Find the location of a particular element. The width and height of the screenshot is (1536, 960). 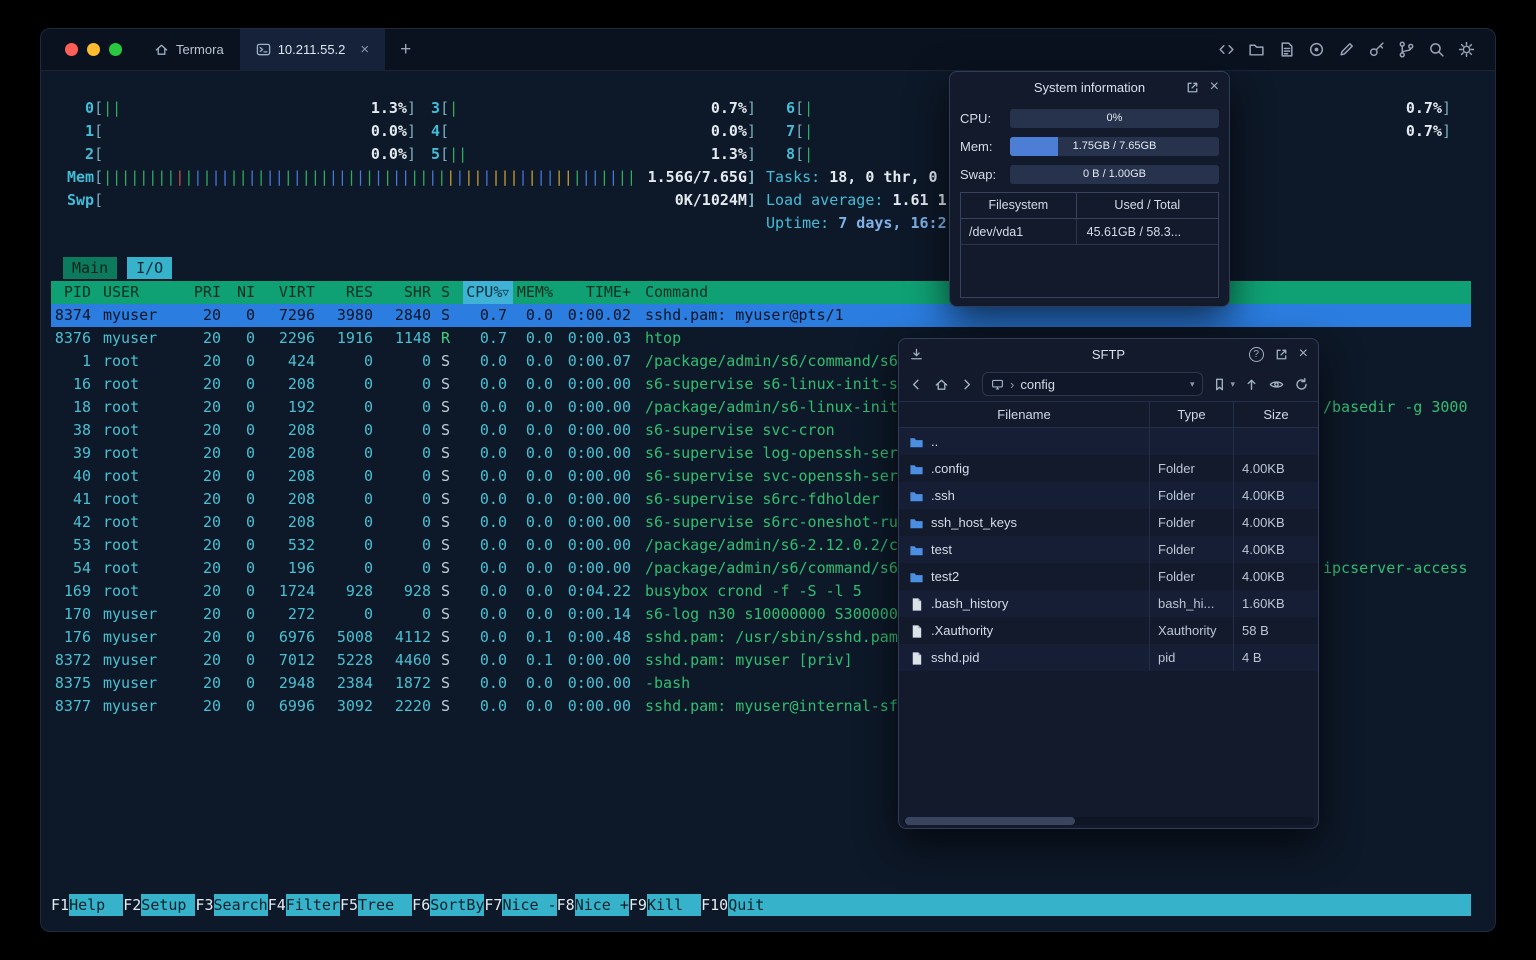

fkey-button: F4 Filter is located at coordinates (304, 905).